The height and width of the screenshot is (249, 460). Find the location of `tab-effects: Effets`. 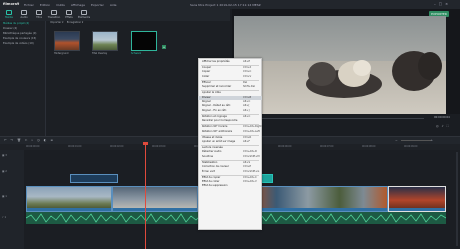

tab-effects: Effets is located at coordinates (69, 15).